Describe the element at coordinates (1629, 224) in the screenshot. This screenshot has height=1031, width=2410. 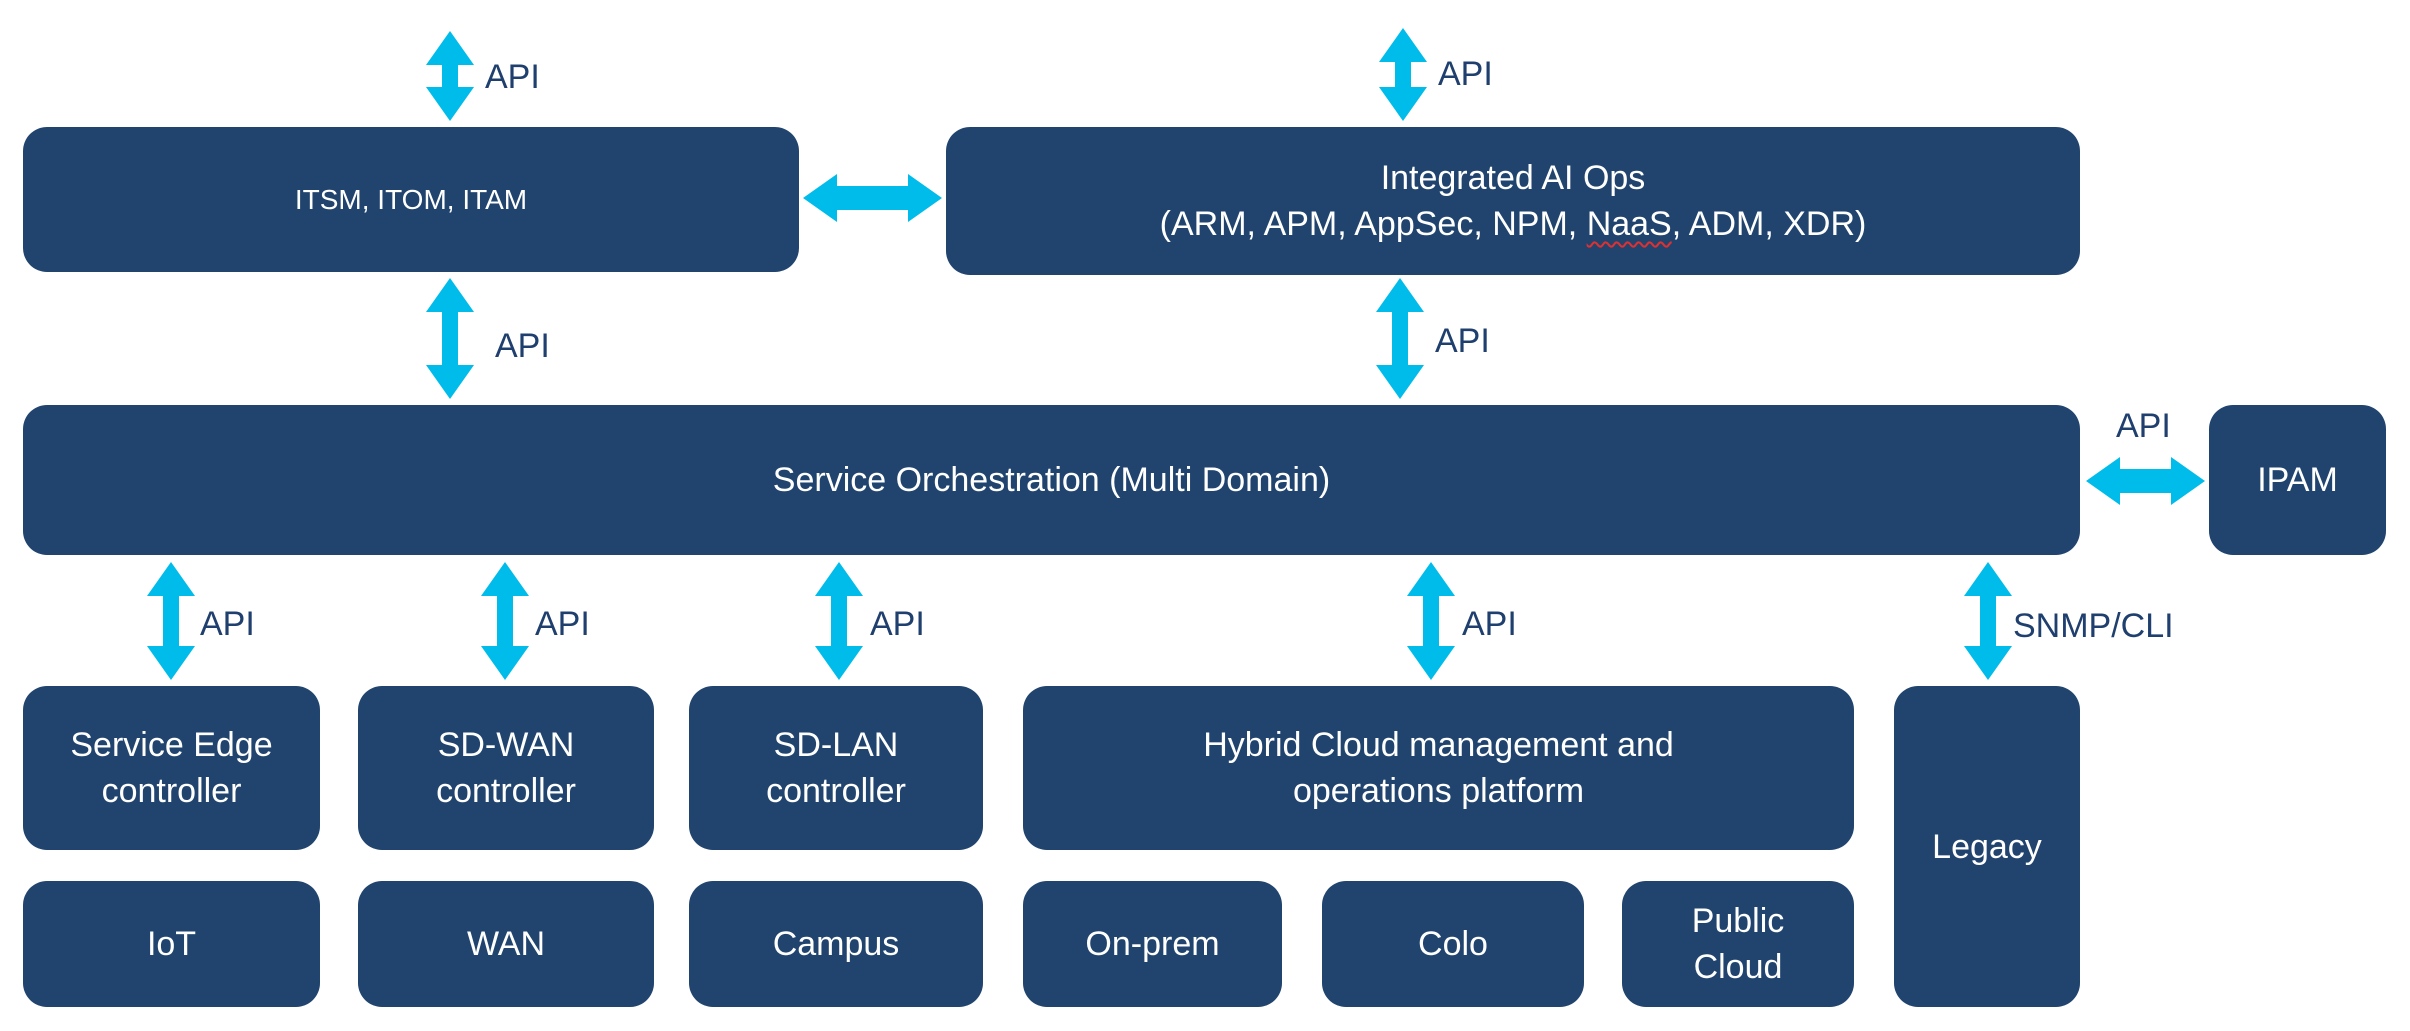
I see `ai-ops-naas: NaaS` at that location.